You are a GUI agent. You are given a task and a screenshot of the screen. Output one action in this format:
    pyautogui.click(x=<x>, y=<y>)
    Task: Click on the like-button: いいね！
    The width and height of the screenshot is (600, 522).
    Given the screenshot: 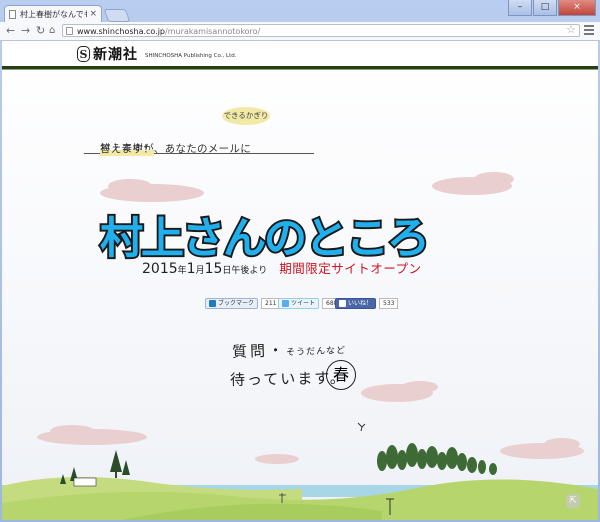 What is the action you would take?
    pyautogui.click(x=356, y=303)
    